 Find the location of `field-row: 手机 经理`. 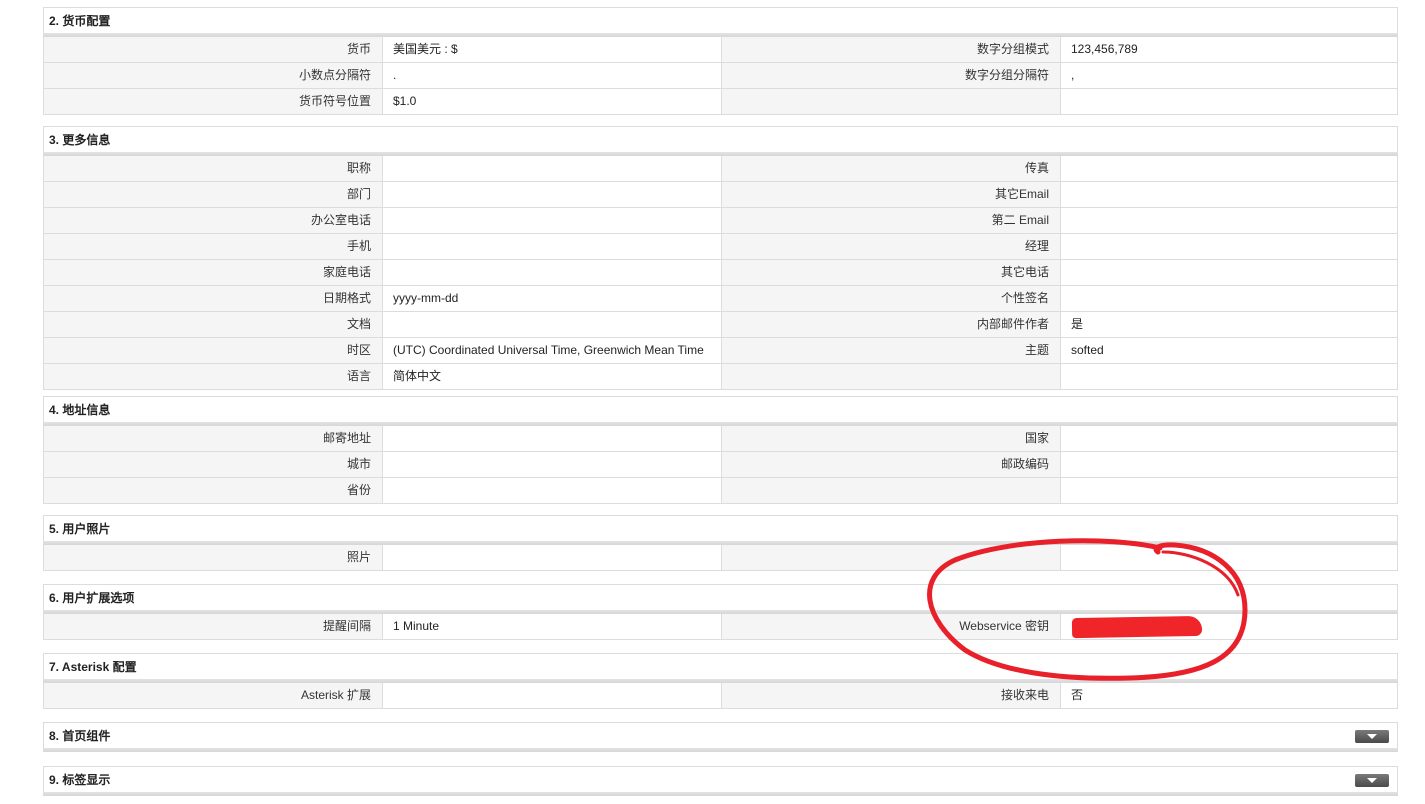

field-row: 手机 经理 is located at coordinates (720, 246).